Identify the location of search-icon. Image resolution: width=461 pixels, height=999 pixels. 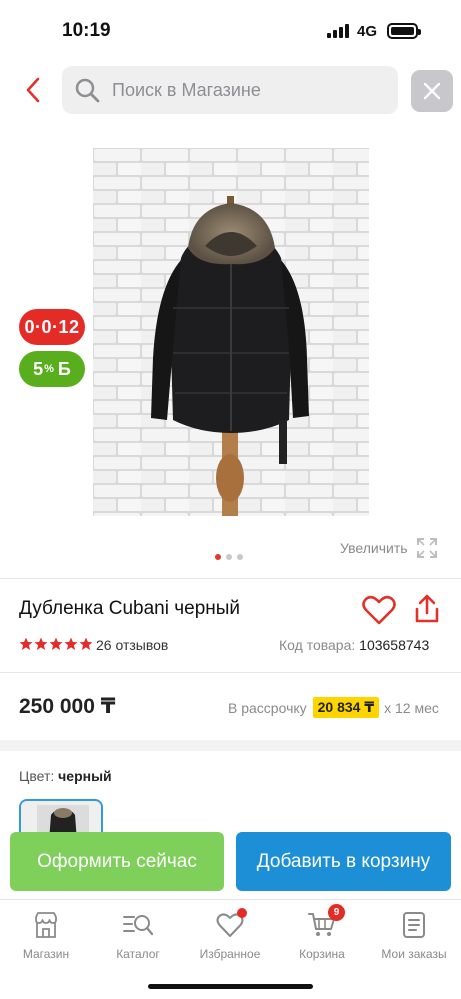
(87, 90).